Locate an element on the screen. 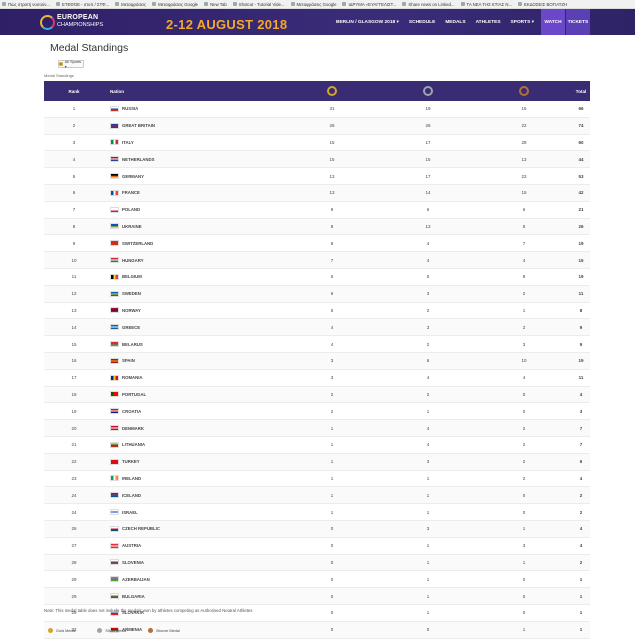 This screenshot has height=640, width=635. nation-cell: SPAIN is located at coordinates (194, 360).